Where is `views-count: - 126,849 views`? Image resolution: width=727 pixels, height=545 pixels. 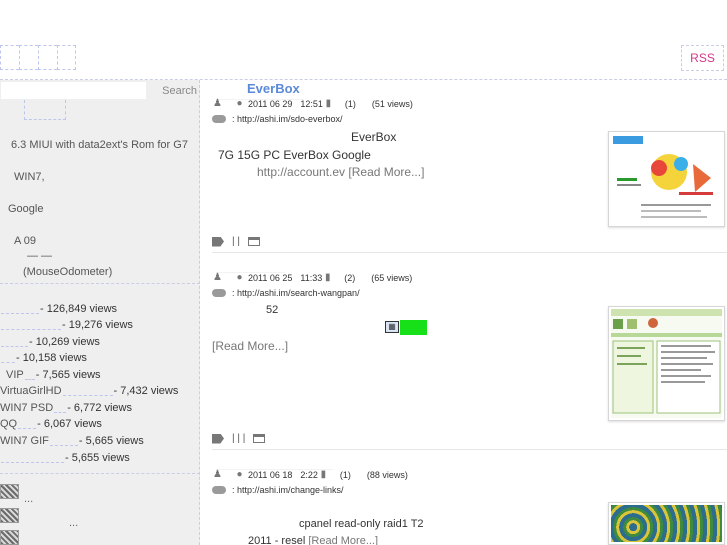 views-count: - 126,849 views is located at coordinates (79, 309).